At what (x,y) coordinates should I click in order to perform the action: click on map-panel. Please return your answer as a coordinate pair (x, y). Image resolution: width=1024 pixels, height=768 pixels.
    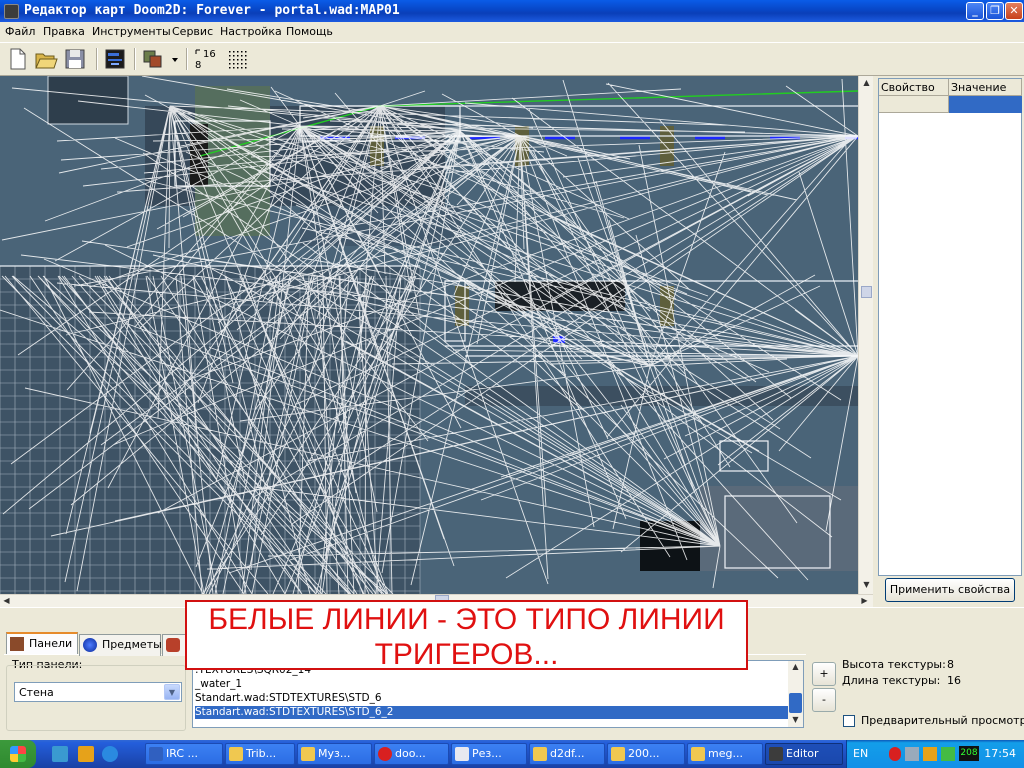
    Looking at the image, I should click on (88, 100).